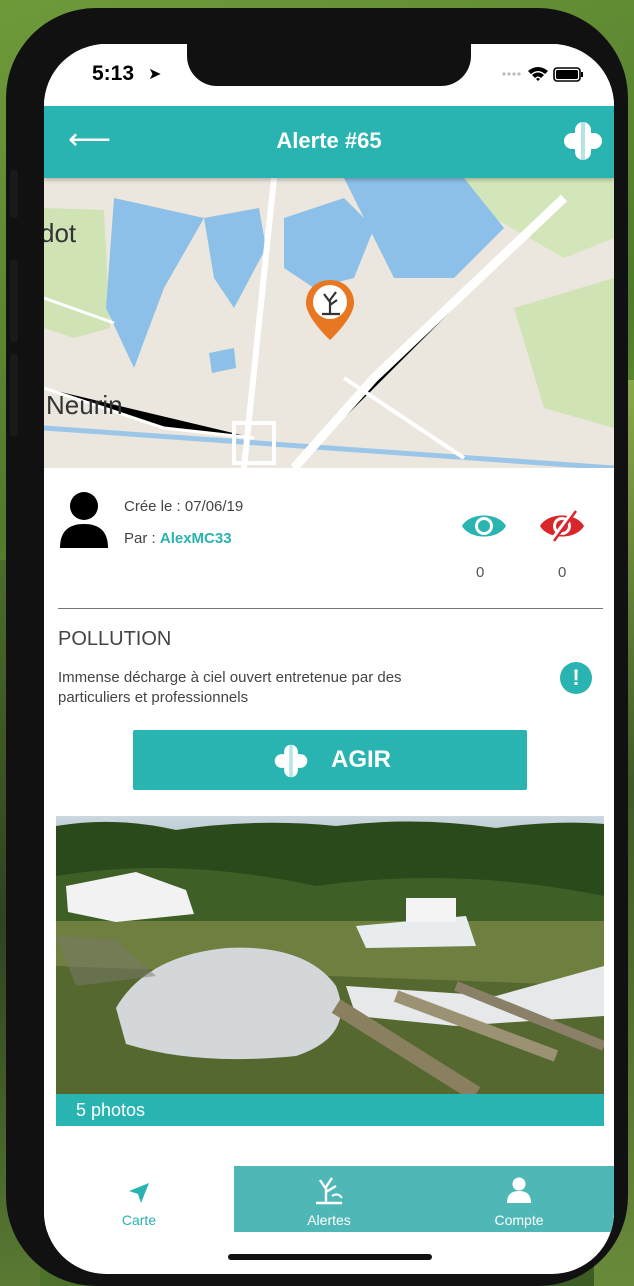  I want to click on navigation-arrow-icon, so click(139, 1193).